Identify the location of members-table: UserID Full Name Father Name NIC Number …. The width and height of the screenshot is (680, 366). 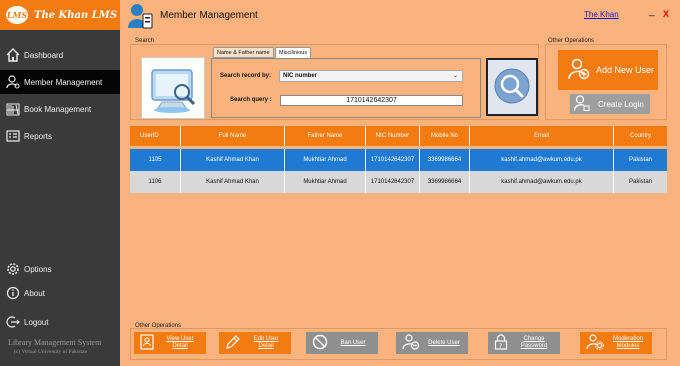
(398, 159).